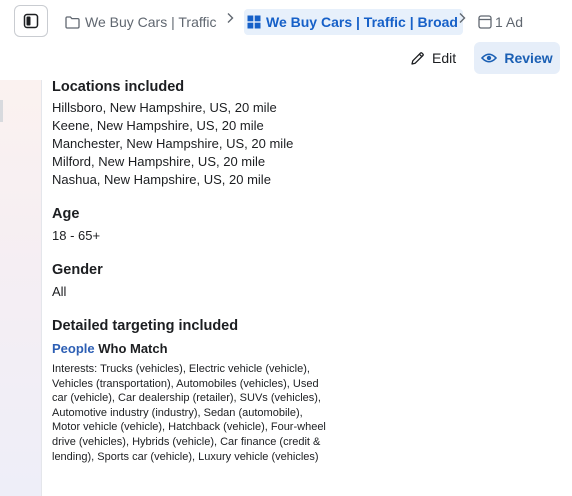 The width and height of the screenshot is (572, 496). I want to click on side-panel, so click(20, 288).